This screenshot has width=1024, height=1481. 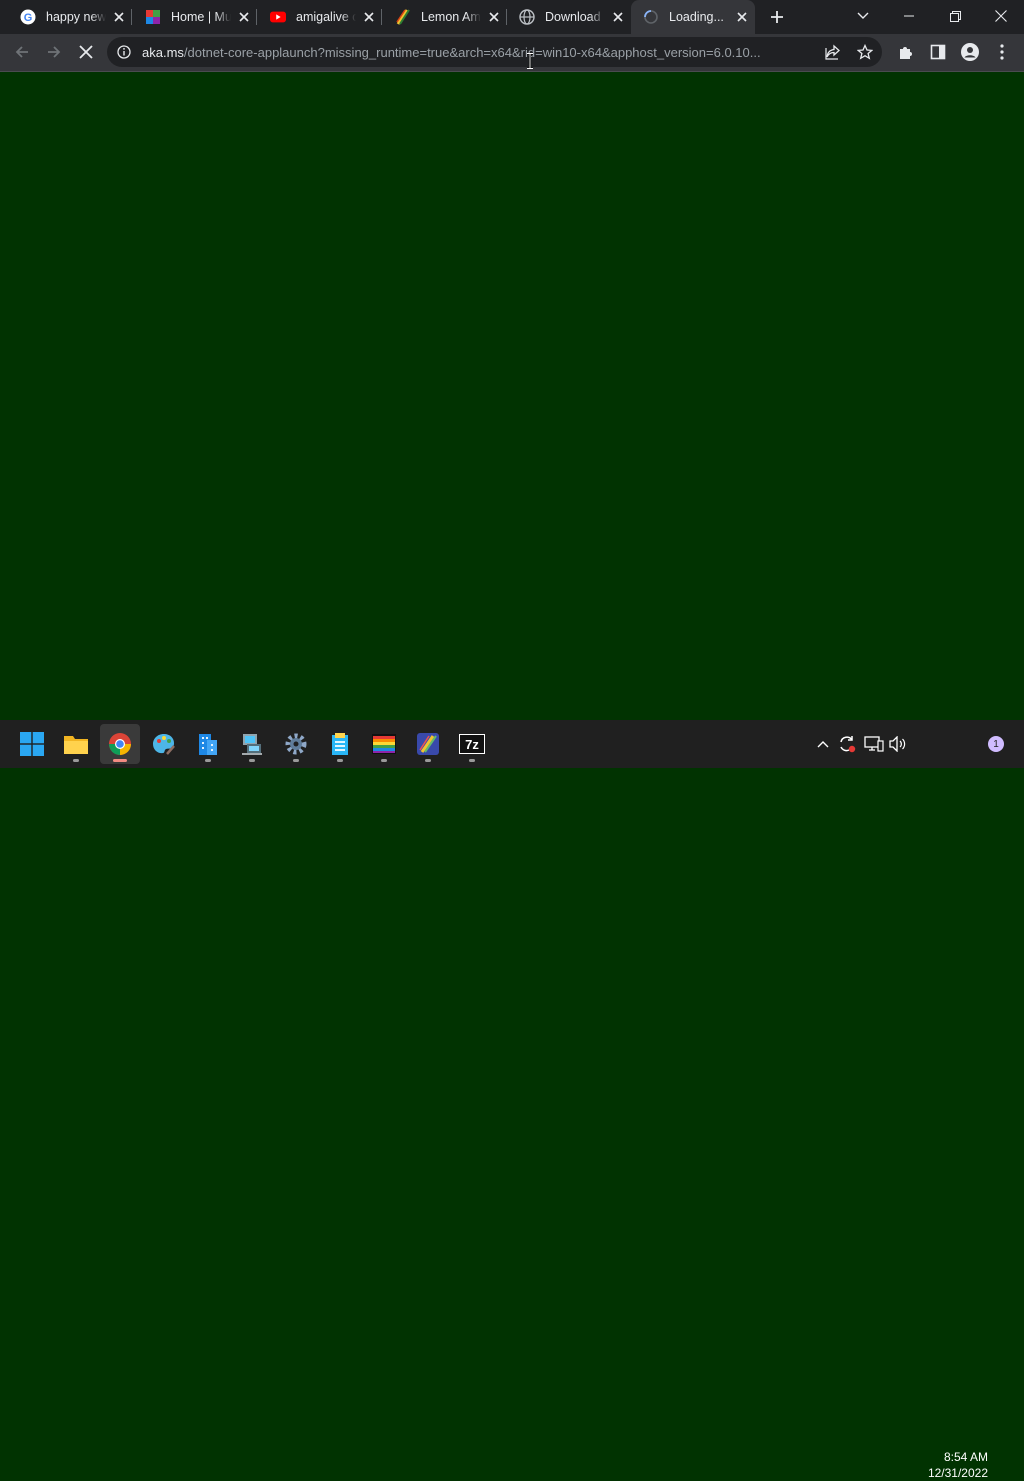 I want to click on taskbar-7zip: 7z, so click(x=472, y=744).